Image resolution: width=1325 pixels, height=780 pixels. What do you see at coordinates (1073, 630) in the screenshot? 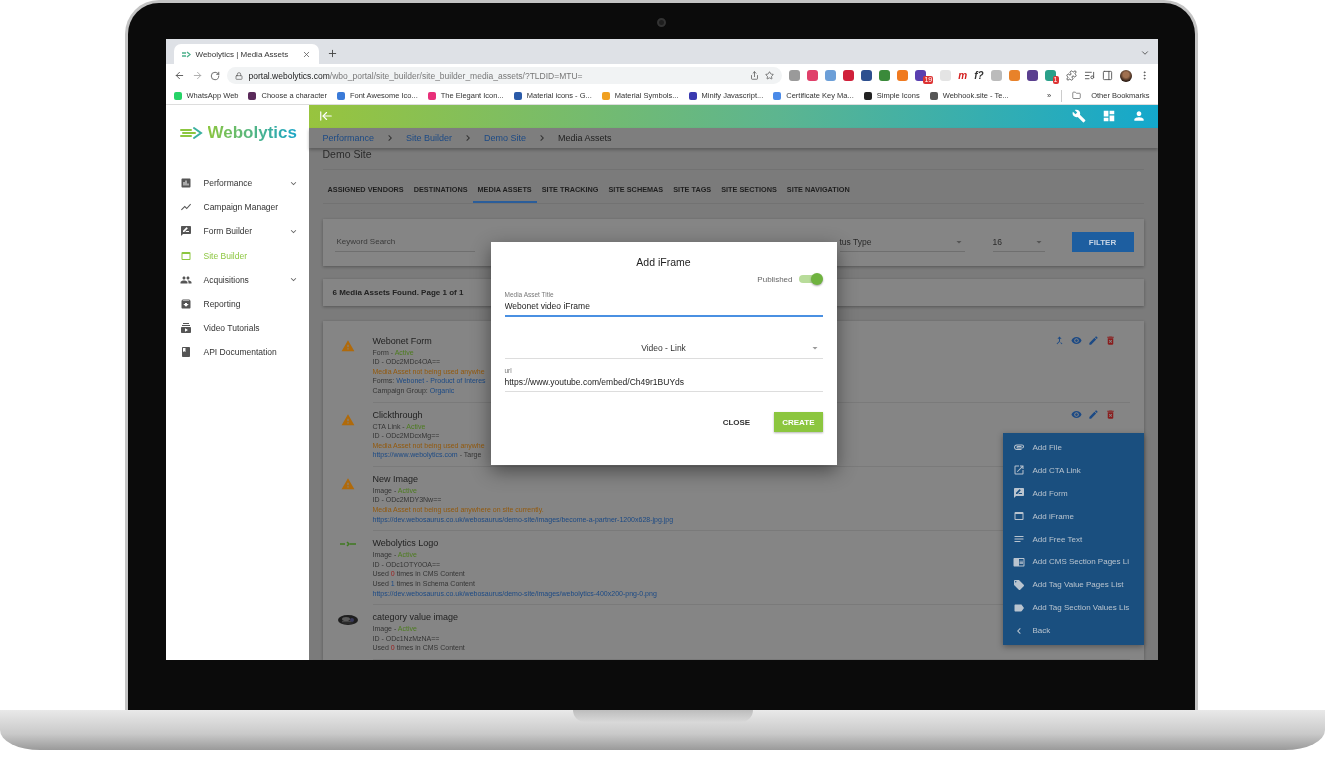
I see `menu-item: Back` at bounding box center [1073, 630].